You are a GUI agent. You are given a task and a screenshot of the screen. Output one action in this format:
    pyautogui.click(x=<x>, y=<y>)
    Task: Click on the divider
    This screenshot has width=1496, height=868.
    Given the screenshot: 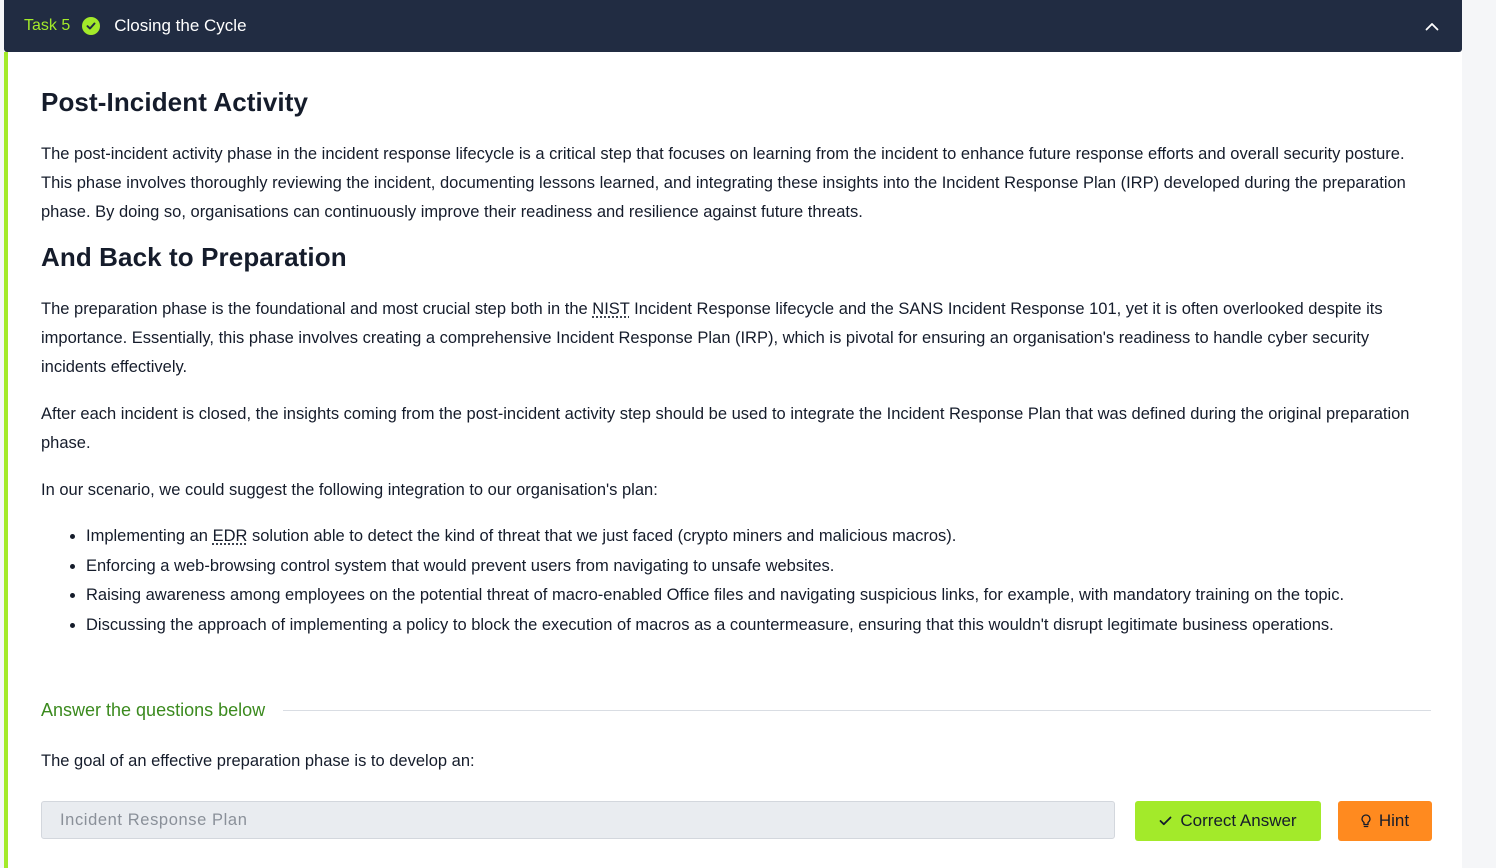 What is the action you would take?
    pyautogui.click(x=857, y=710)
    